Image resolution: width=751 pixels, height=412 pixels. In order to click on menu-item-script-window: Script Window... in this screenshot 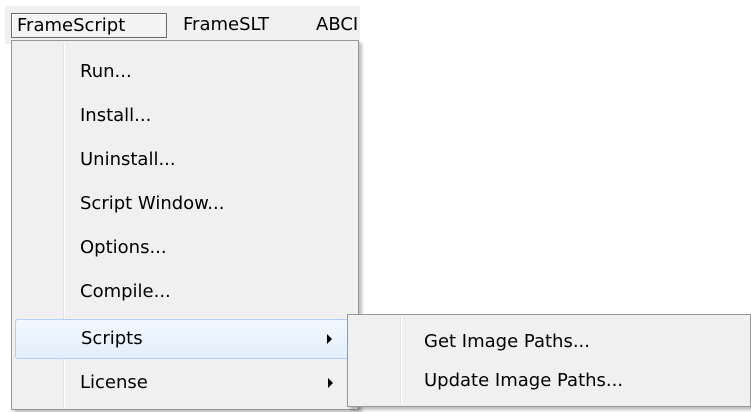, I will do `click(185, 204)`.